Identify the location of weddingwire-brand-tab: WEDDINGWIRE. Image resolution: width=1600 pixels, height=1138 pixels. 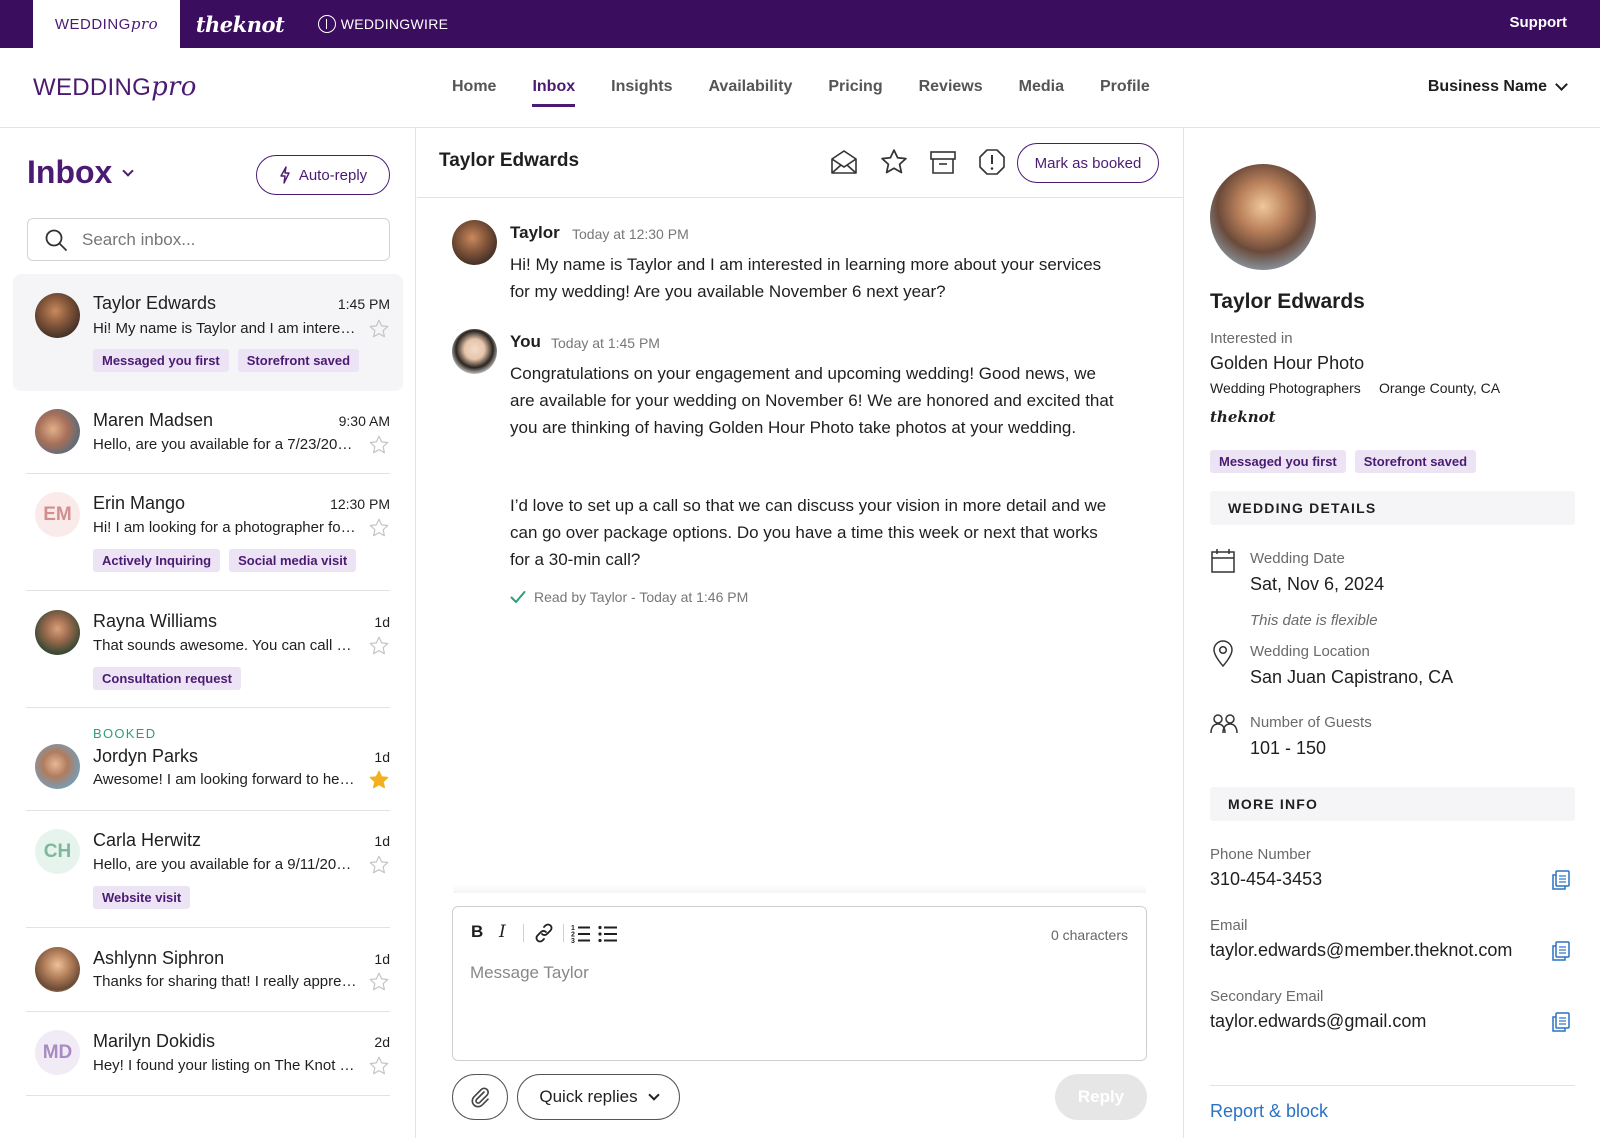
(383, 24).